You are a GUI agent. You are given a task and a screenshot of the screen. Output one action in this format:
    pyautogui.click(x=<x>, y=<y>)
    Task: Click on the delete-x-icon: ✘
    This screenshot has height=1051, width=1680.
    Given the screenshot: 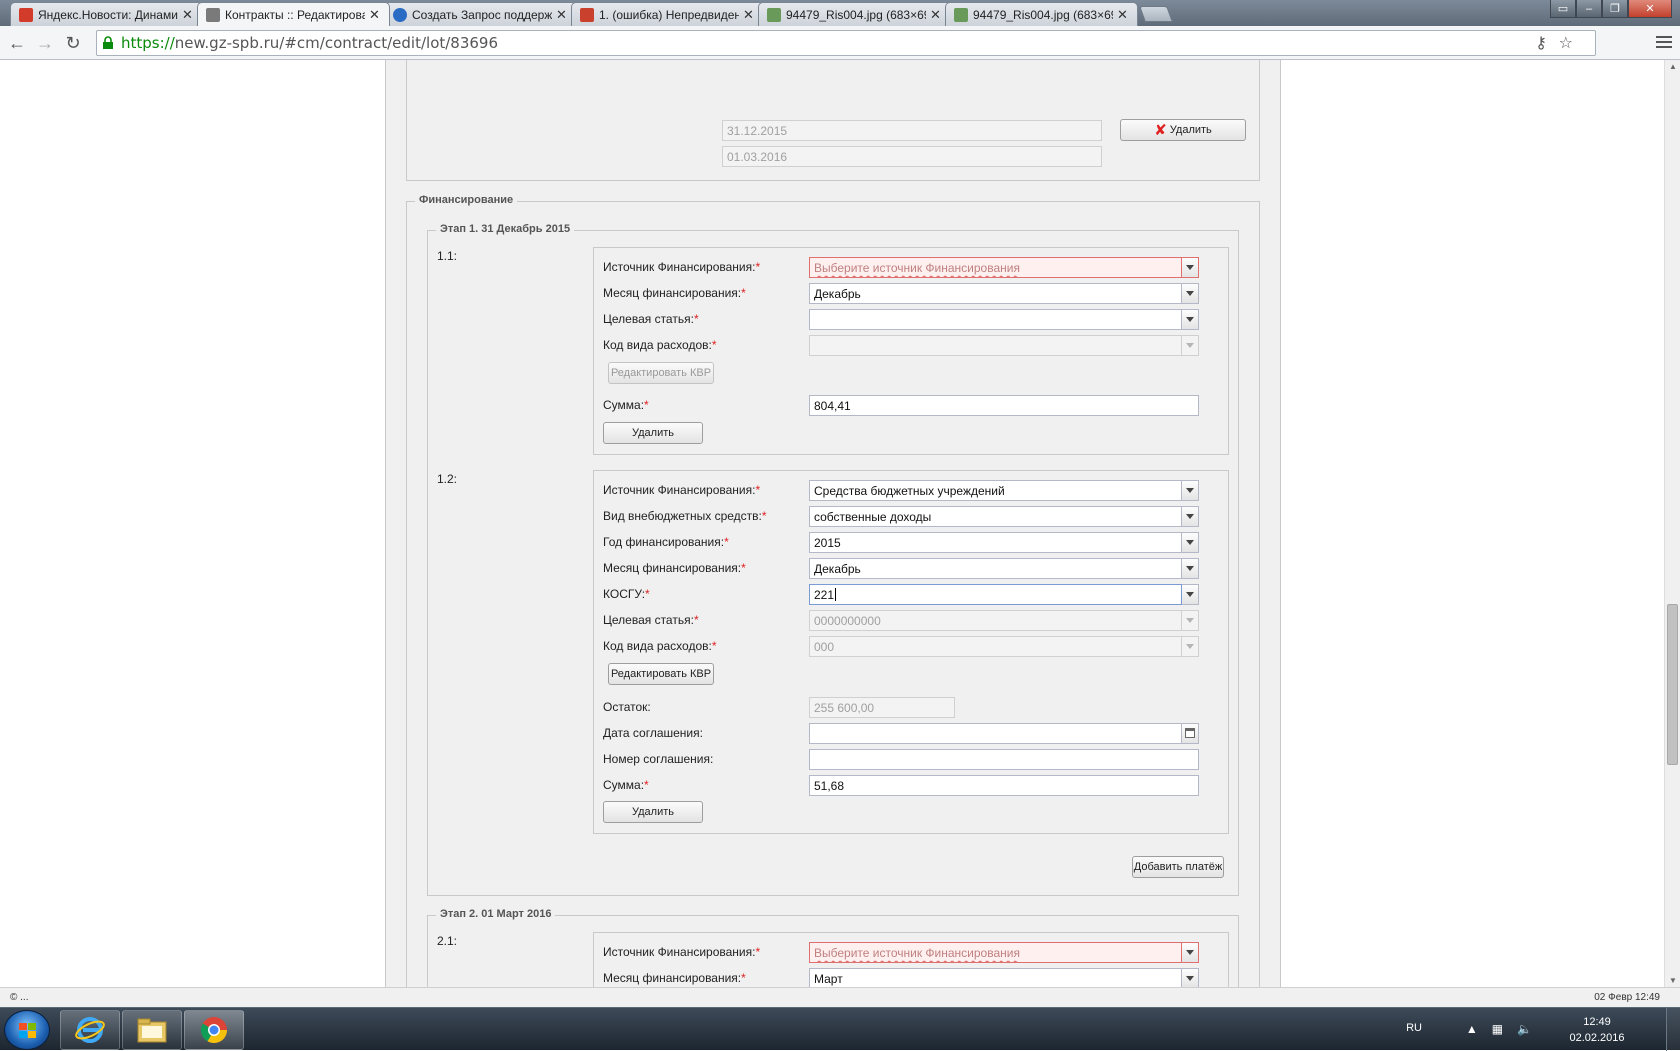 What is the action you would take?
    pyautogui.click(x=1160, y=130)
    